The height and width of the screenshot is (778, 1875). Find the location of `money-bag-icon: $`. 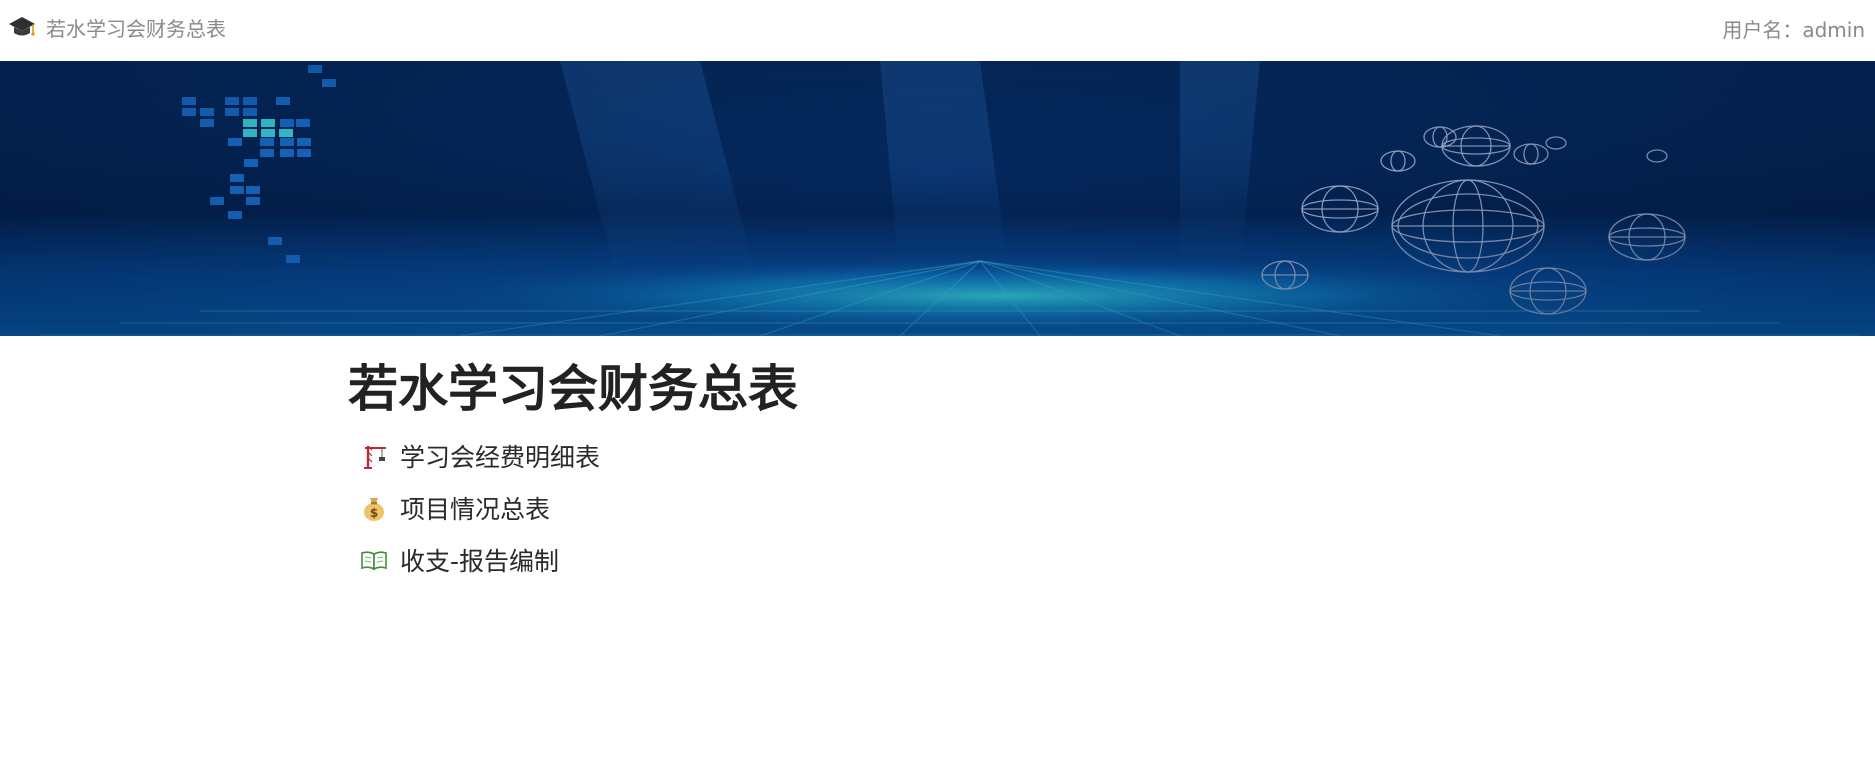

money-bag-icon: $ is located at coordinates (374, 508).